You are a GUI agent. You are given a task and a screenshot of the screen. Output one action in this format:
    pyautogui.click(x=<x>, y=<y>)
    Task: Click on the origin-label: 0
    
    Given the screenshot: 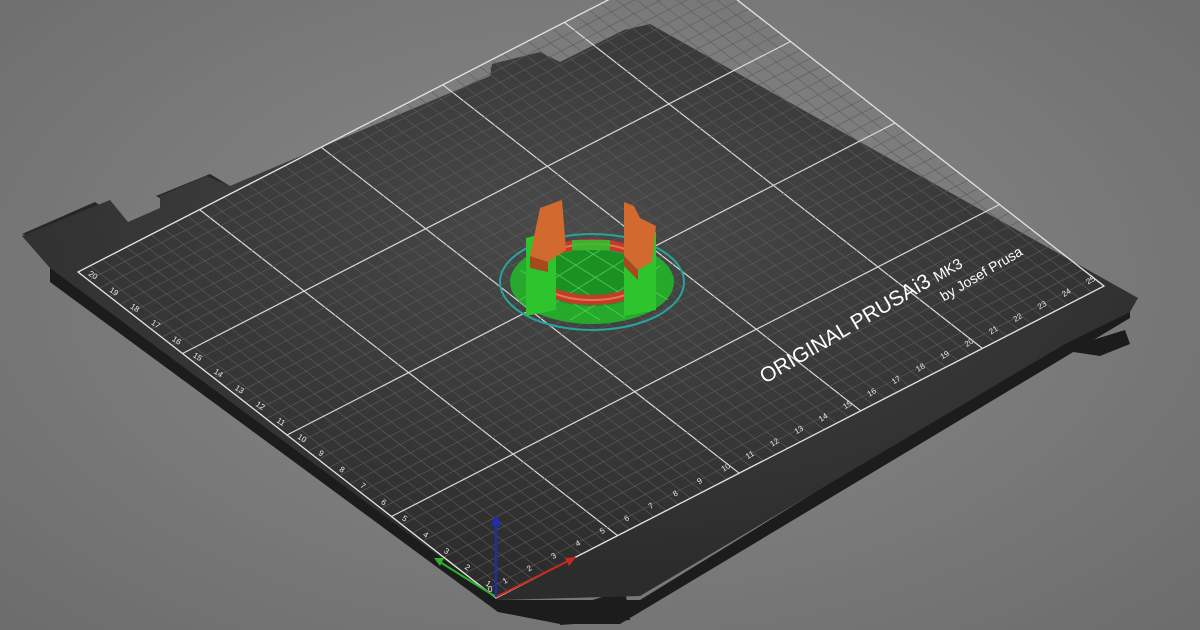 What is the action you would take?
    pyautogui.click(x=490, y=589)
    